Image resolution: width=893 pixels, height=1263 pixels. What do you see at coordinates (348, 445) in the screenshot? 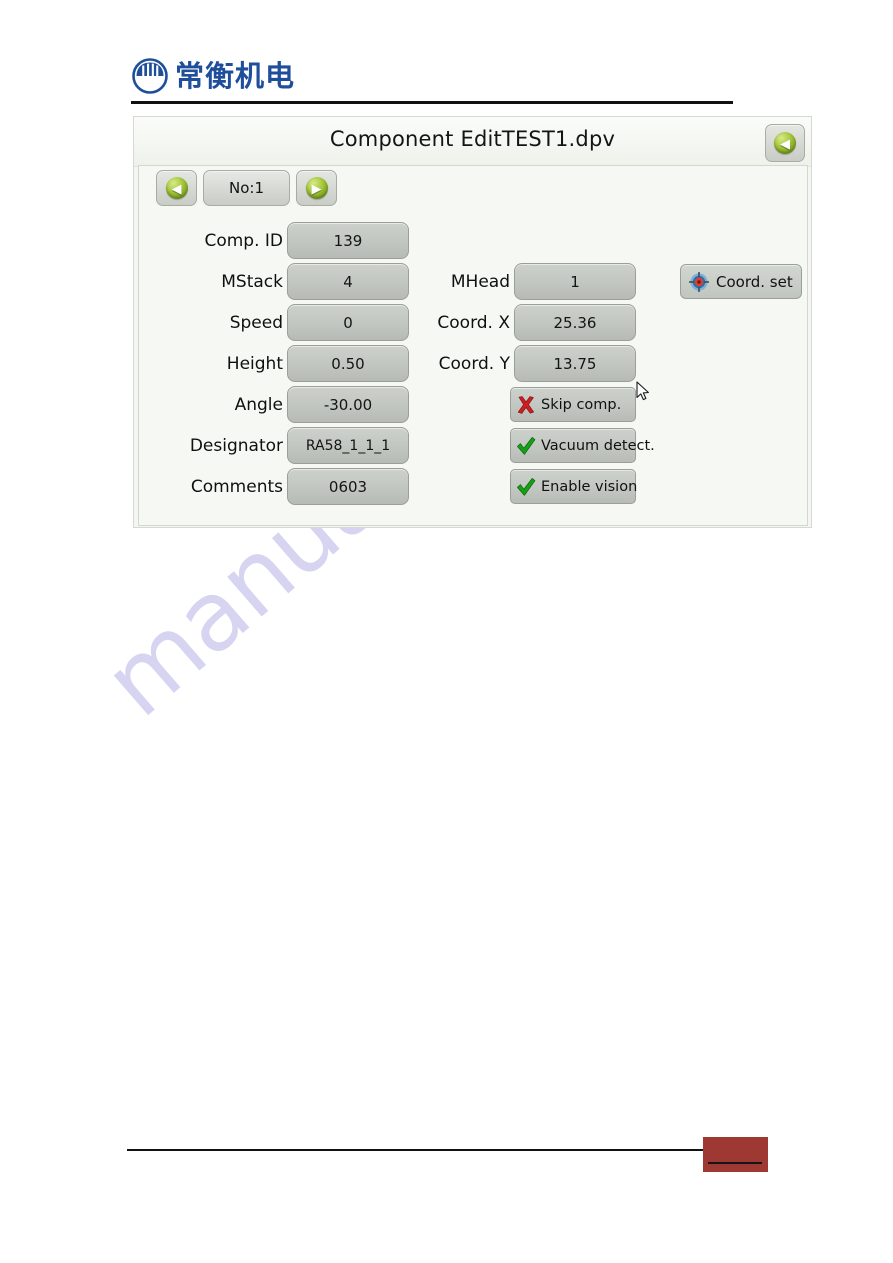
I see `input-designator: RA58_1_1_1` at bounding box center [348, 445].